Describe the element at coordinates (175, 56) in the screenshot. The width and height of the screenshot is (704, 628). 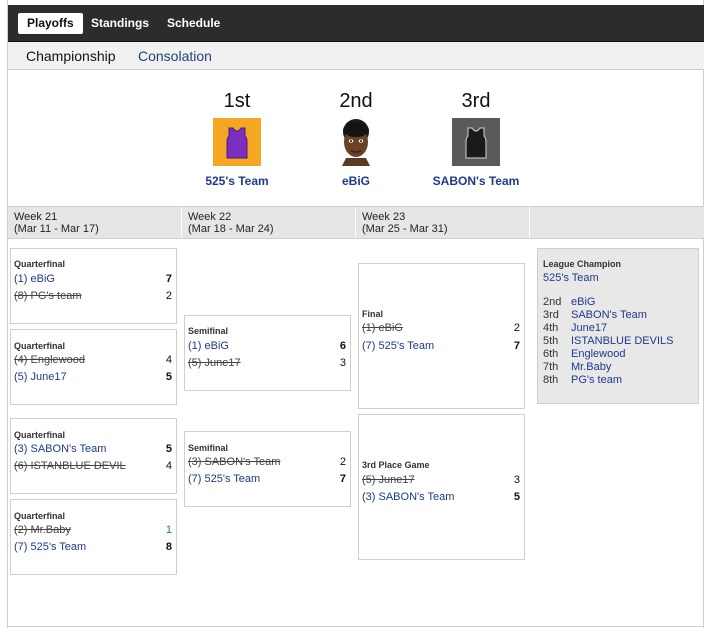
I see `tab-consolation: Consolation` at that location.